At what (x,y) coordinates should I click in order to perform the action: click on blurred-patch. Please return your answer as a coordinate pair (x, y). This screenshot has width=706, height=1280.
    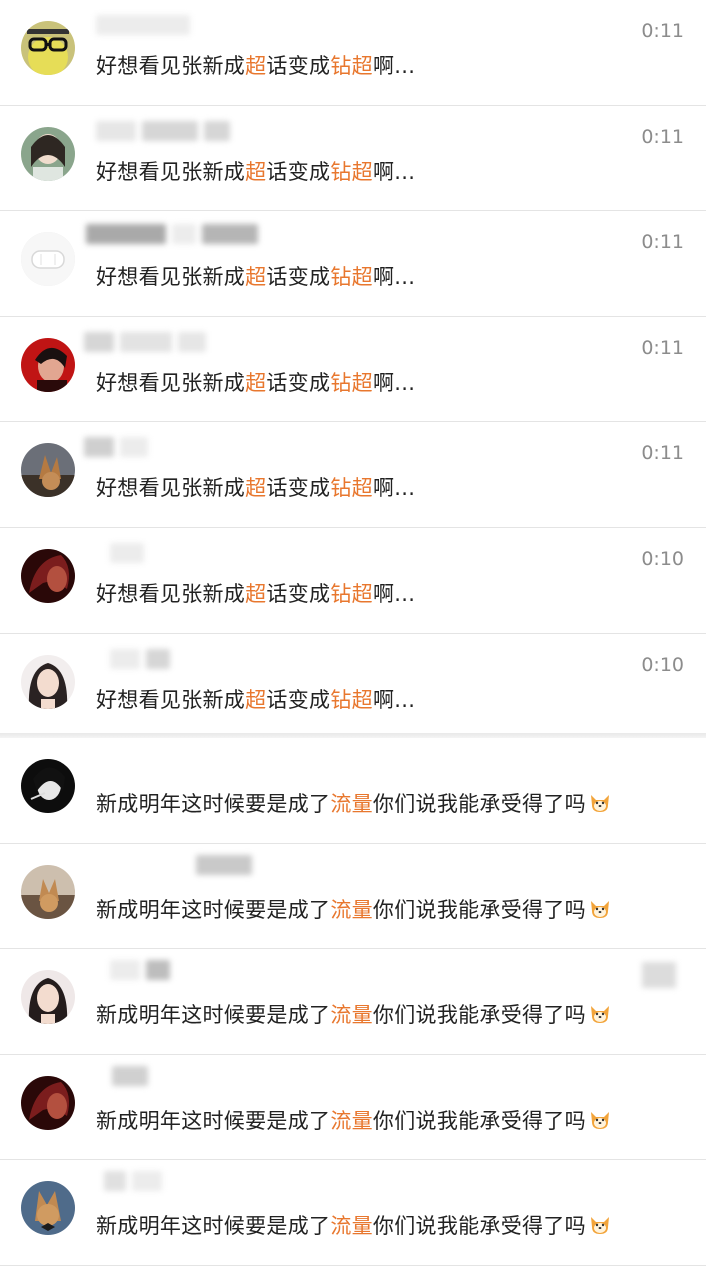
    Looking at the image, I should click on (659, 975).